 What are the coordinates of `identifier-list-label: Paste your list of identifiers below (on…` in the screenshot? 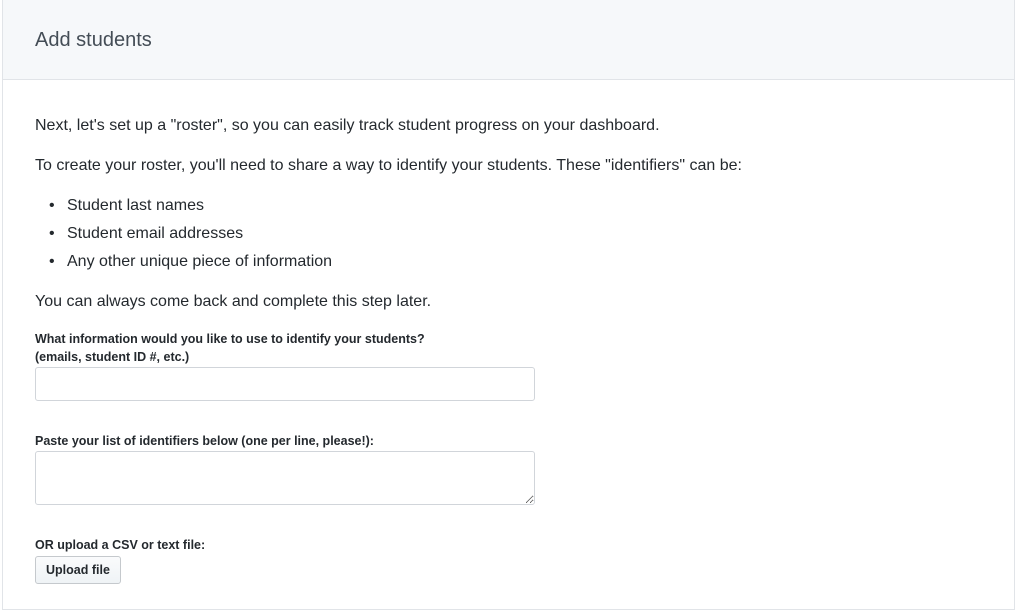 It's located at (204, 441).